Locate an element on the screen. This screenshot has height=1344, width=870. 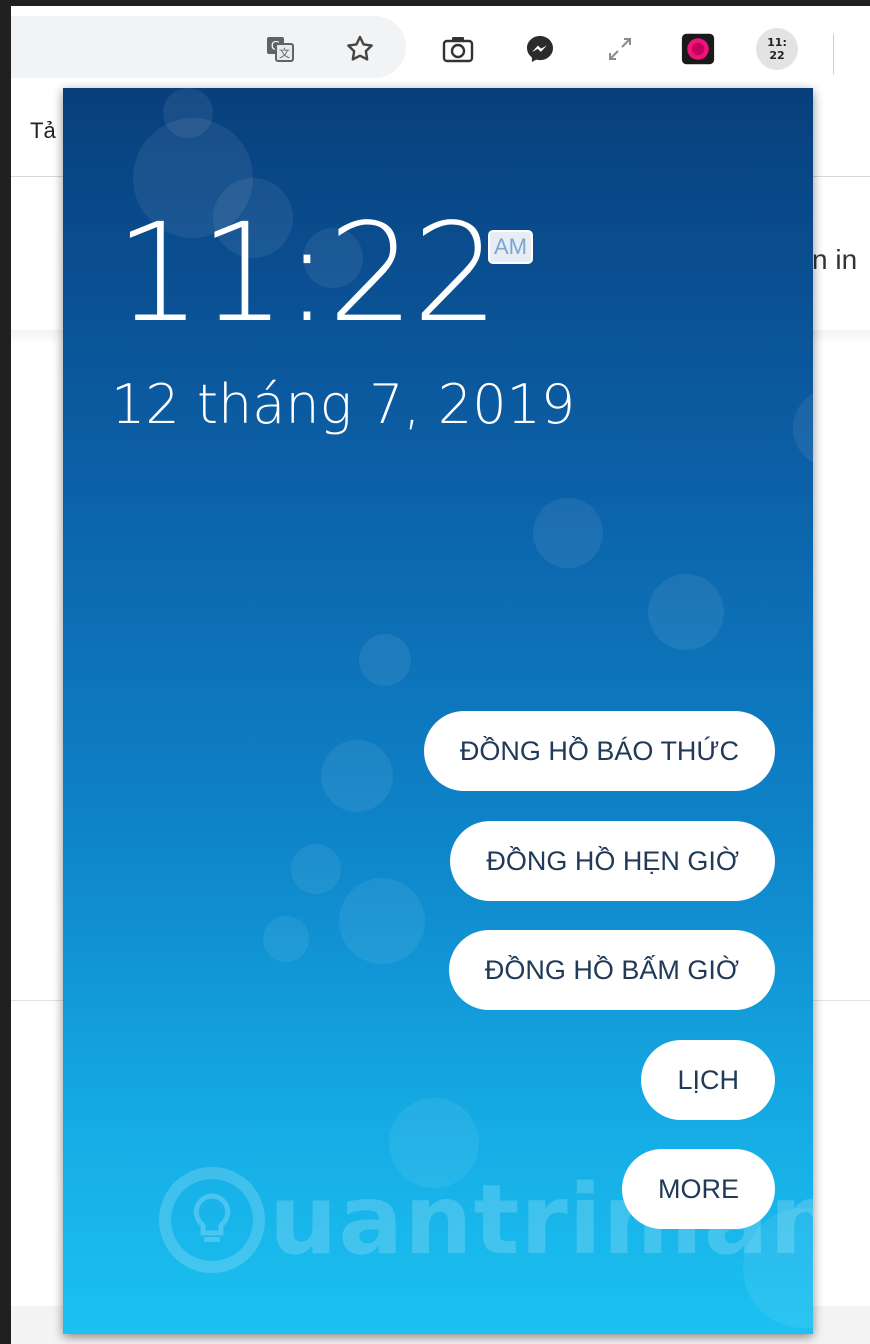
browser-toolbar: G 文 11: 22 is located at coordinates (440, 47).